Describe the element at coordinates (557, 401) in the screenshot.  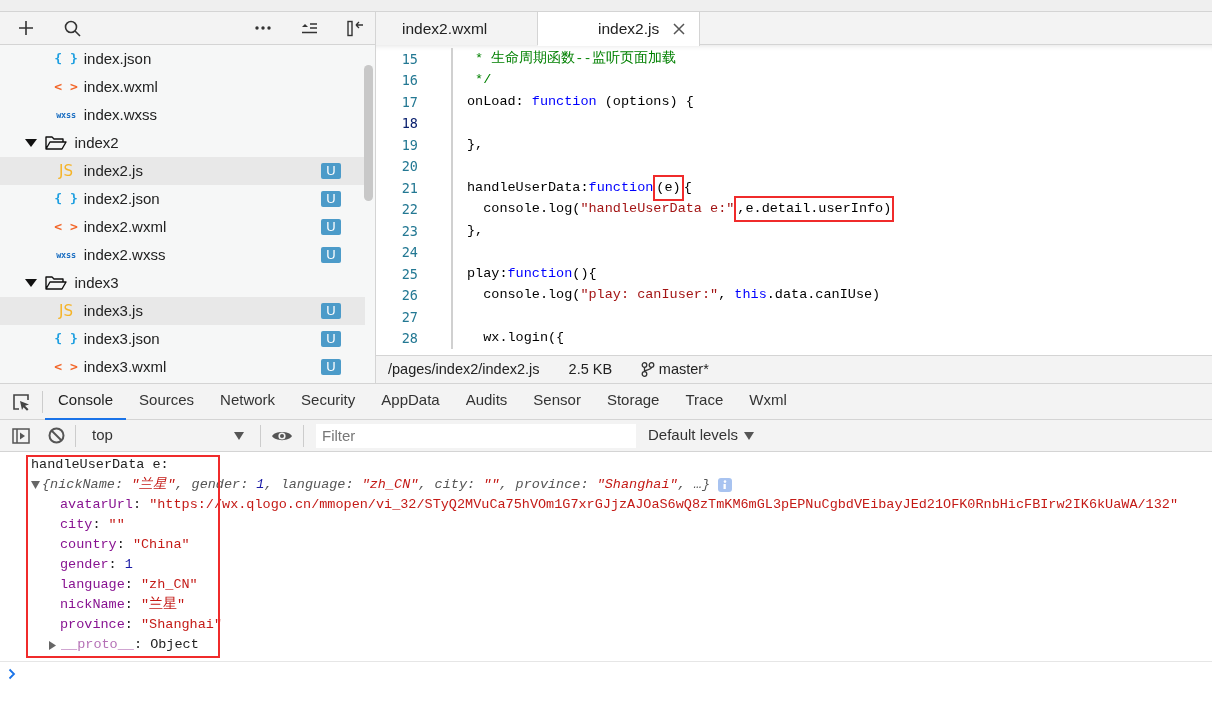
I see `devtools-tab: Sensor` at that location.